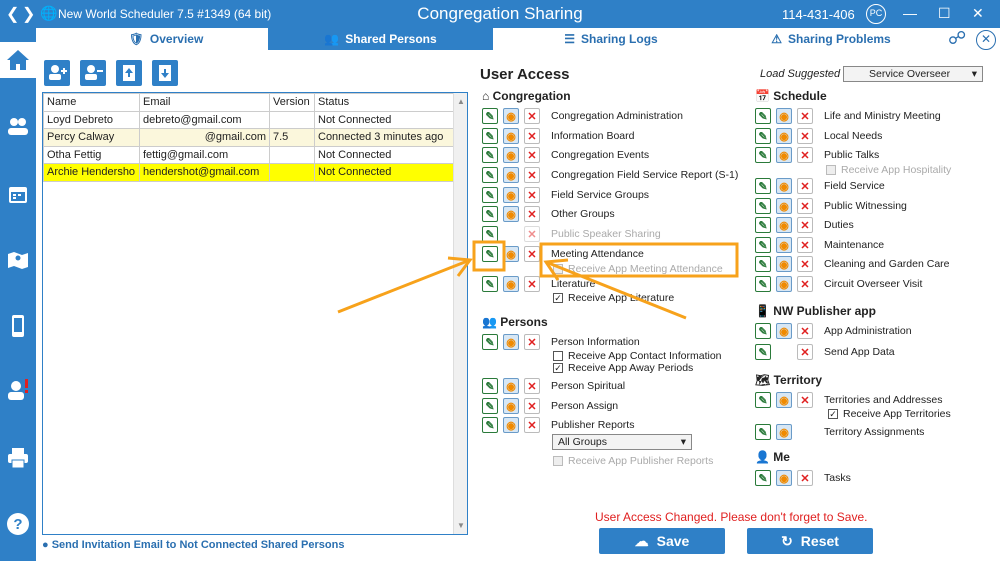 The height and width of the screenshot is (561, 1000). What do you see at coordinates (613, 298) in the screenshot?
I see `receive-app-literature-checkbox: ✓ Receive App Literature` at bounding box center [613, 298].